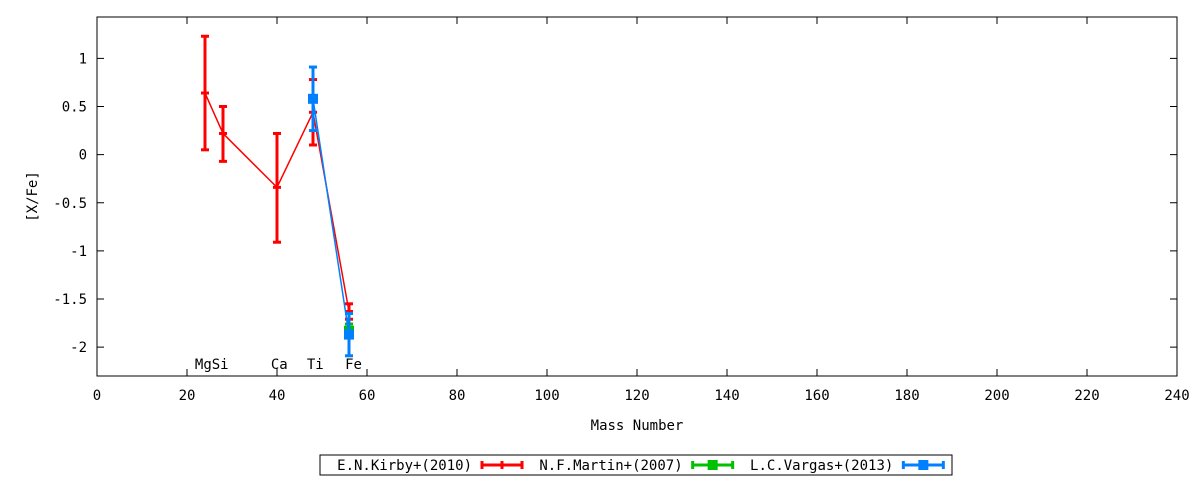 The image size is (1200, 480). What do you see at coordinates (315, 365) in the screenshot?
I see `element-label: Ti` at bounding box center [315, 365].